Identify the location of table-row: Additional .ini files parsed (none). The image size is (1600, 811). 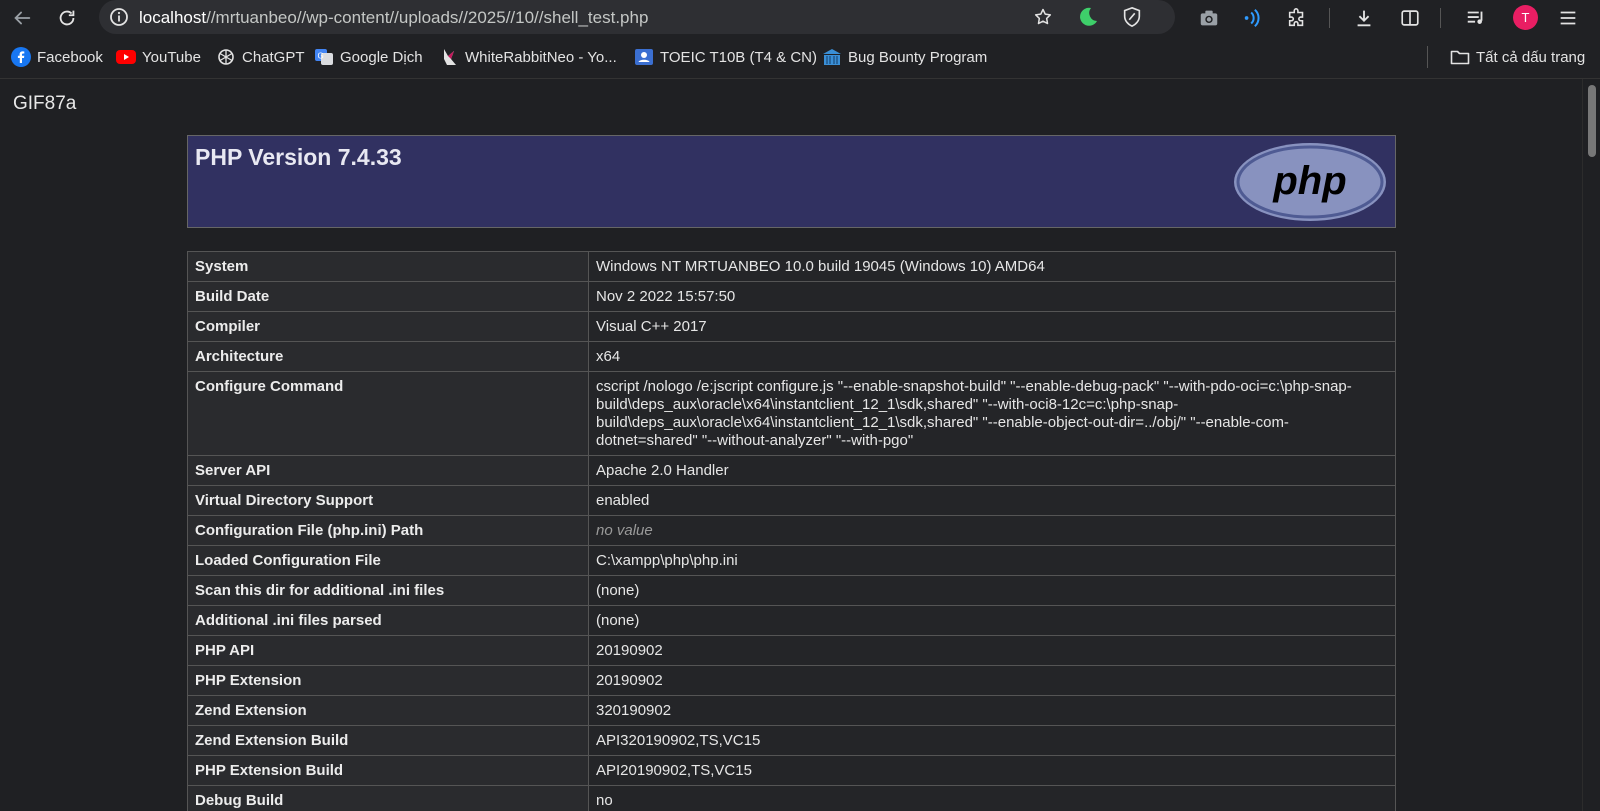
(791, 620).